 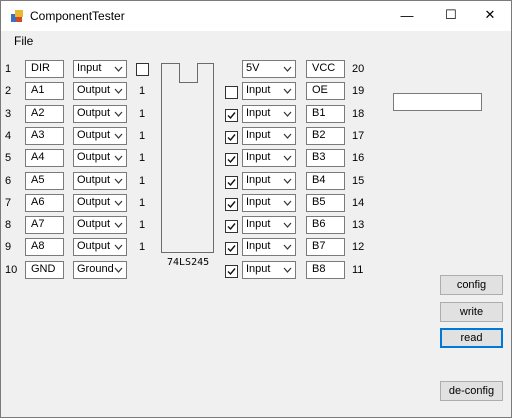 I want to click on right-pin-name: B1, so click(x=325, y=114).